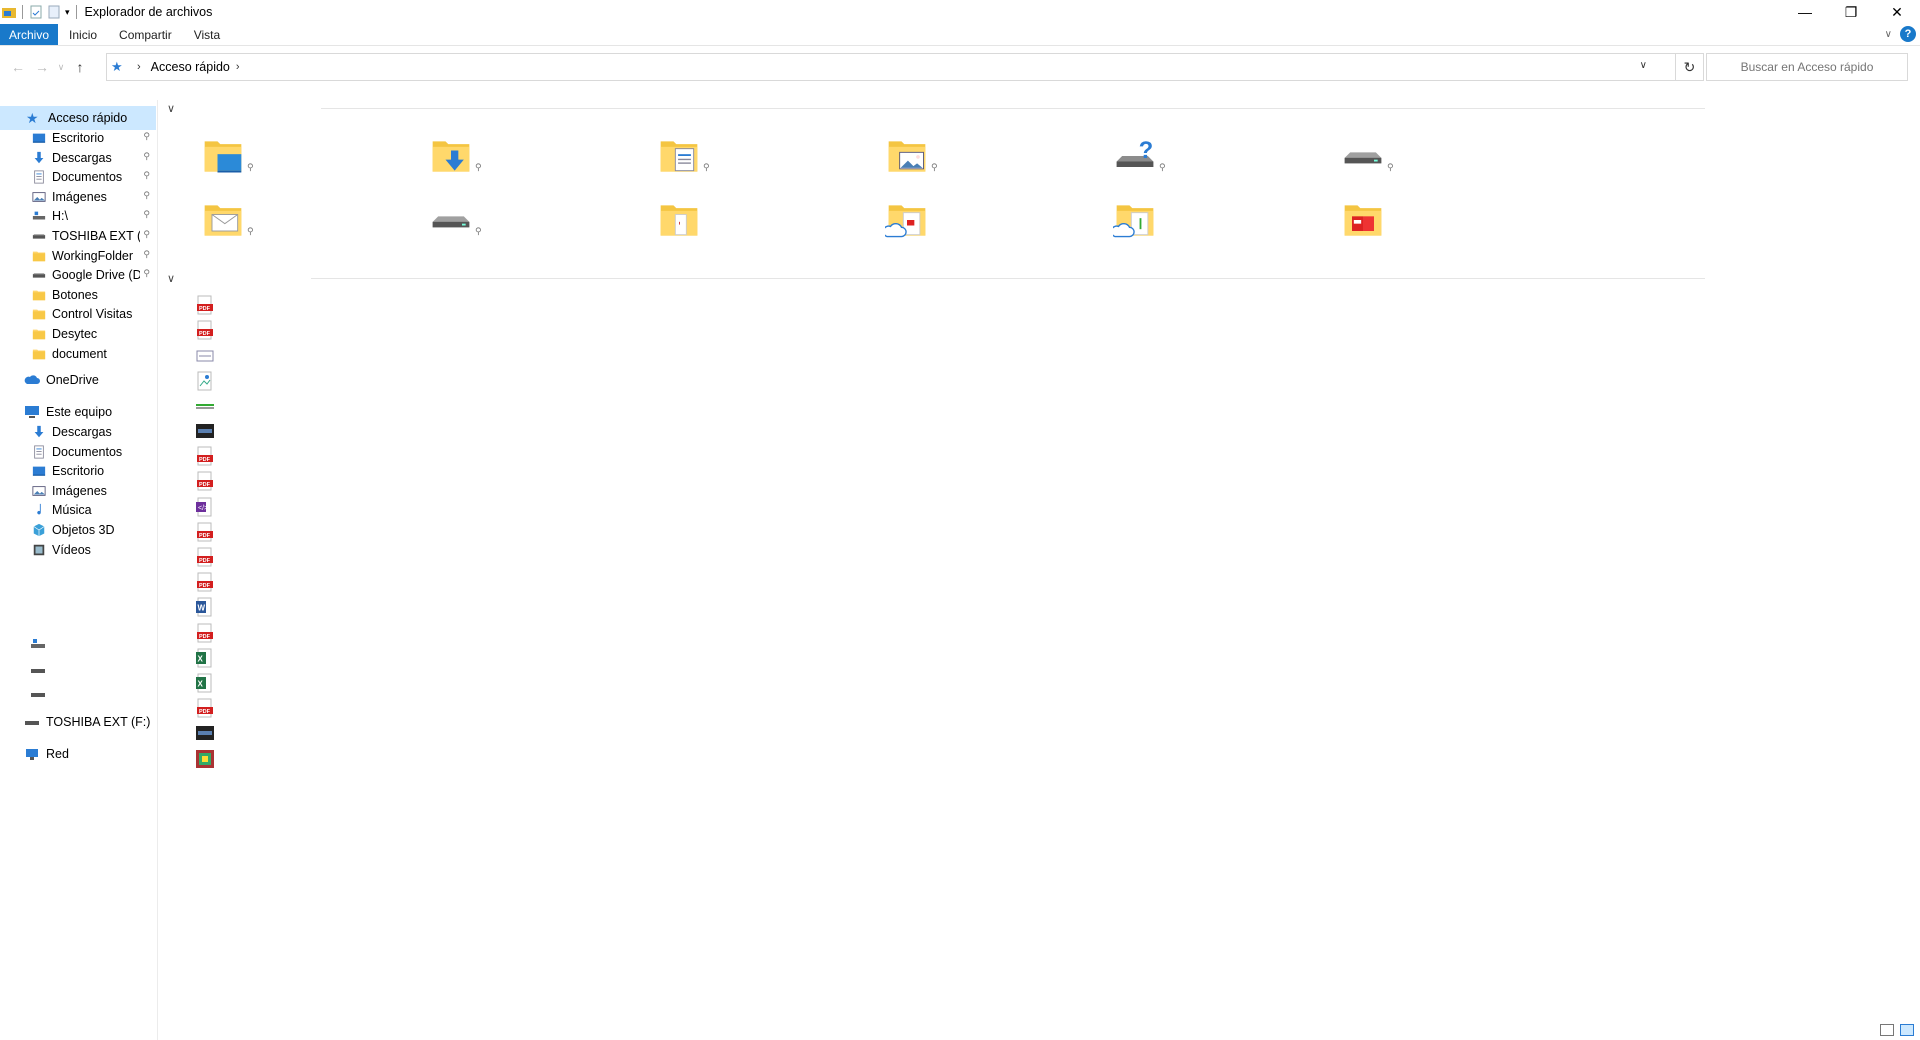 This screenshot has width=1920, height=1040. Describe the element at coordinates (1888, 34) in the screenshot. I see `expand-ribbon-icon: ∨` at that location.